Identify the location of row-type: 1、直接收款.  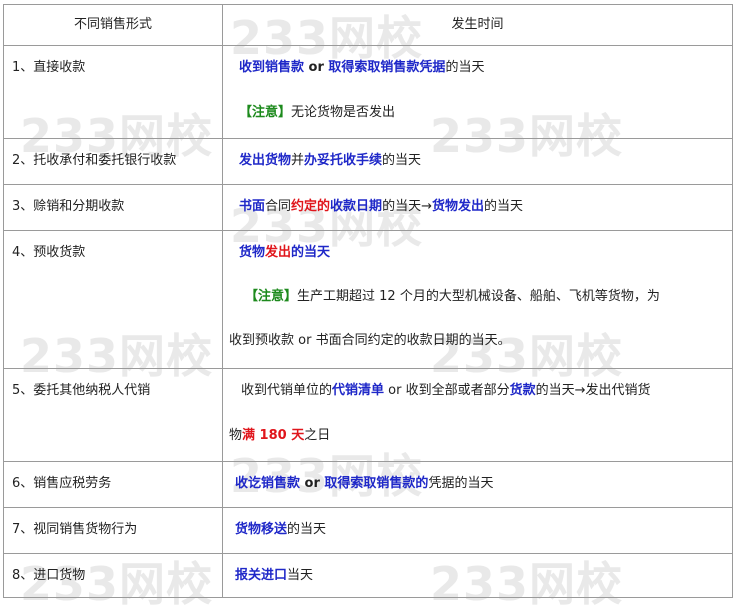
(113, 92).